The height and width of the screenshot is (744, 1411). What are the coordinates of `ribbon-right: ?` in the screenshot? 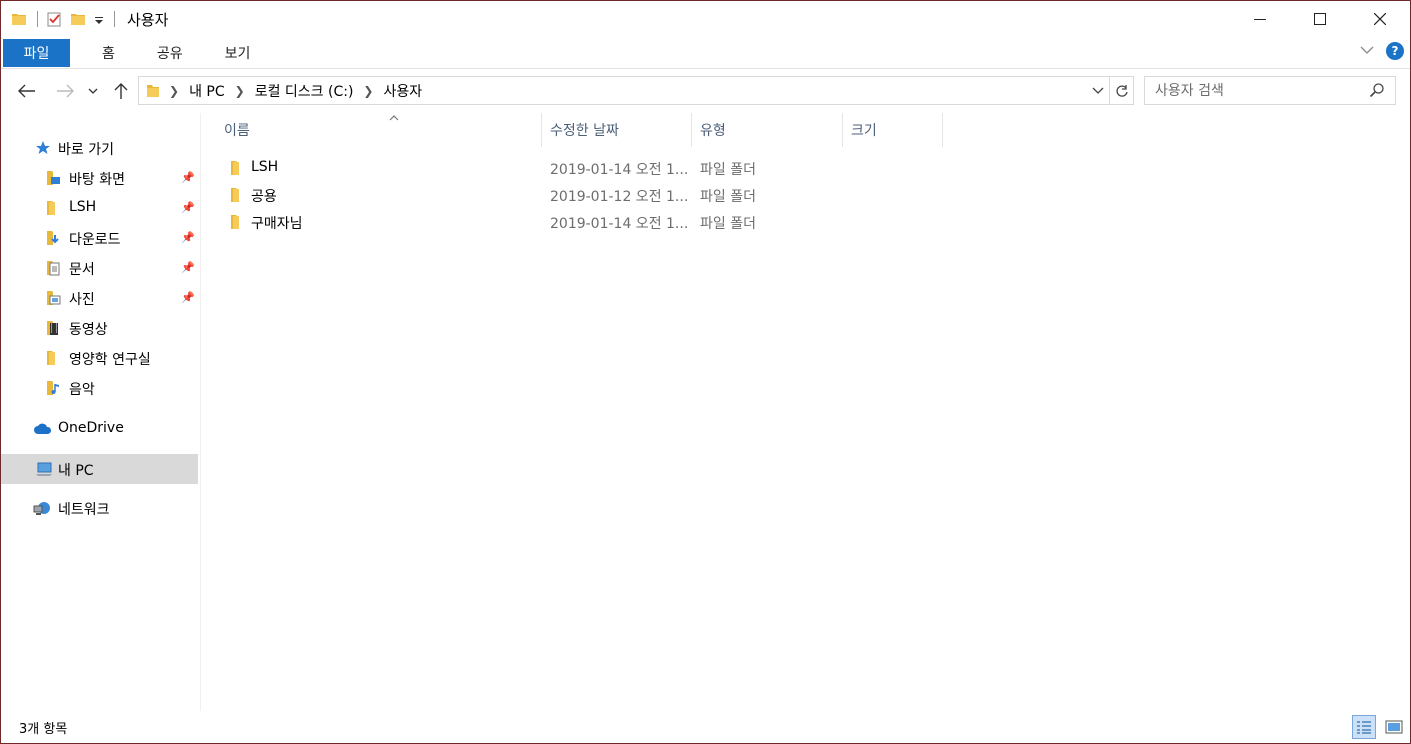 It's located at (1382, 51).